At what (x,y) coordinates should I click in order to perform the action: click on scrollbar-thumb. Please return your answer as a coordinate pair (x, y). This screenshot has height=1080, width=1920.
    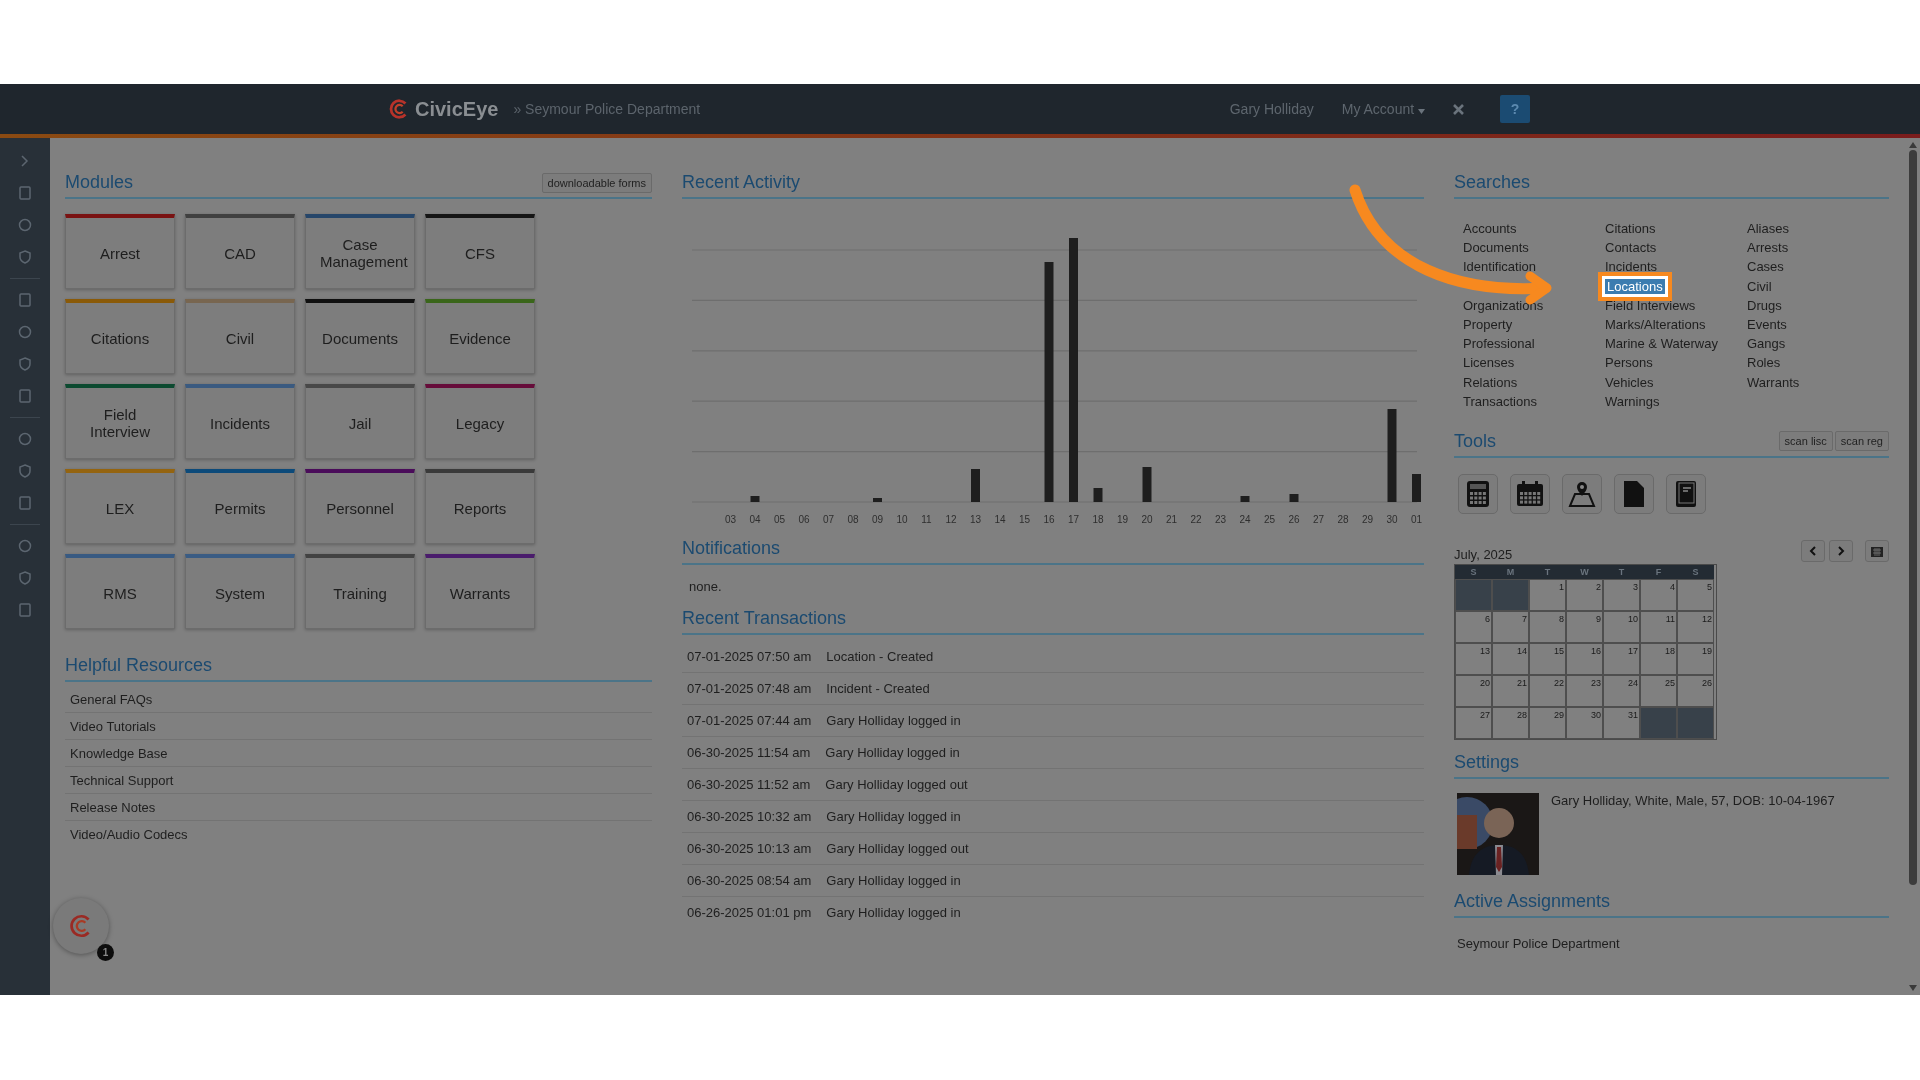
    Looking at the image, I should click on (1912, 517).